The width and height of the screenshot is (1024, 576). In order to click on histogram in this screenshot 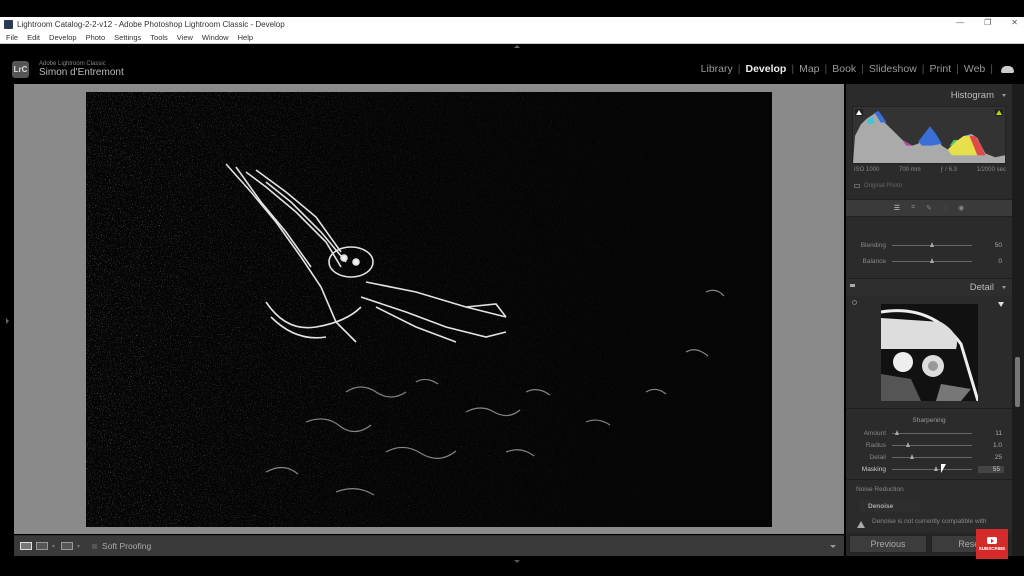, I will do `click(929, 135)`.